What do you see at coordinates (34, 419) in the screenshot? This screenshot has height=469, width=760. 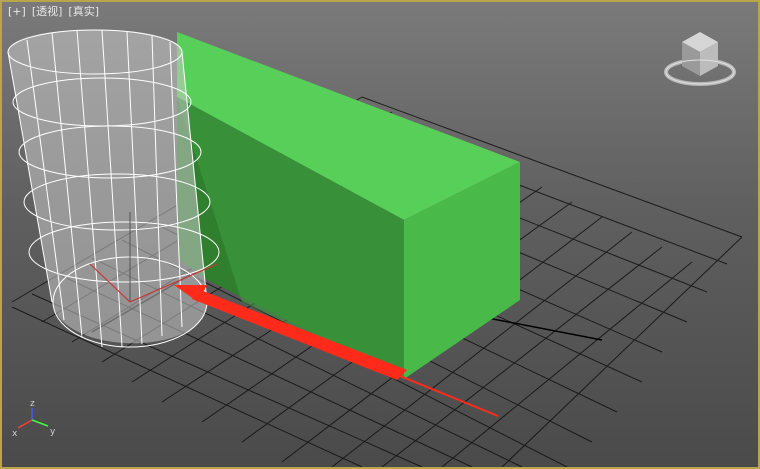 I see `axis-tripod-icon: z x y` at bounding box center [34, 419].